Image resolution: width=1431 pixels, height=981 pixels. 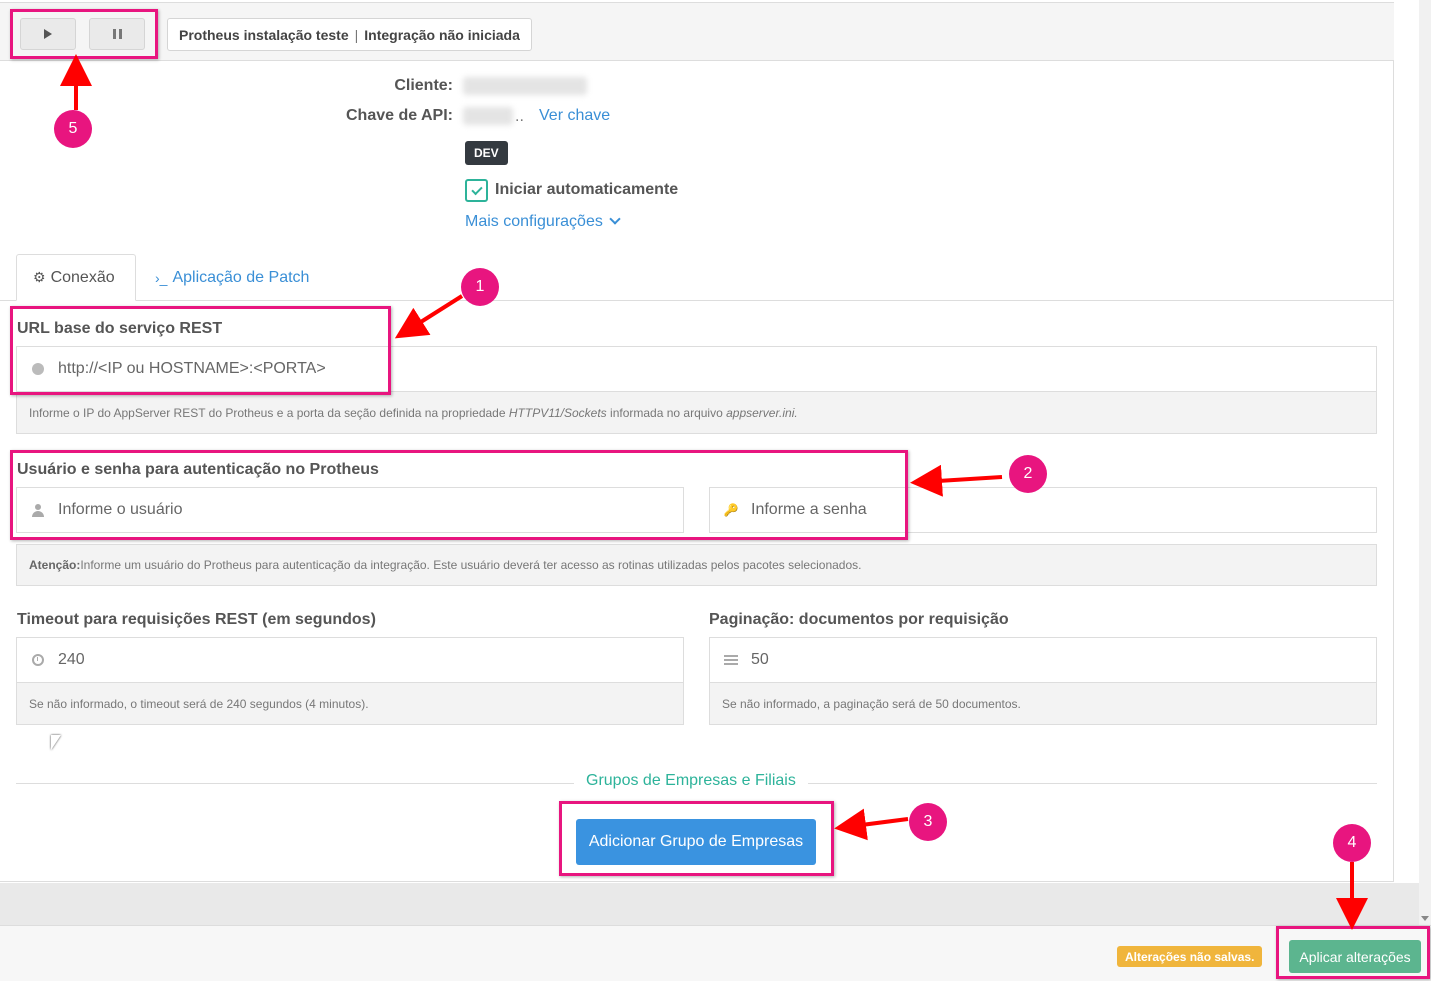 I want to click on tab-aplicacao-patch: ›_ Aplicação de Patch, so click(x=232, y=277).